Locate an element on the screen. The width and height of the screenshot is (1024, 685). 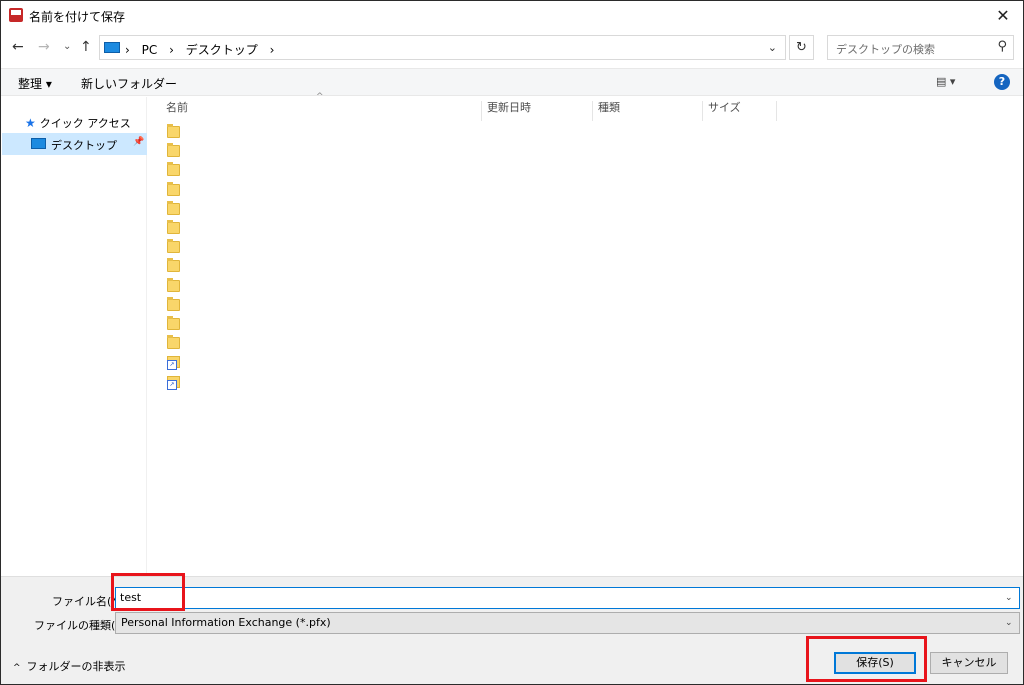
new-folder-button: 新しいフォルダー is located at coordinates (129, 83).